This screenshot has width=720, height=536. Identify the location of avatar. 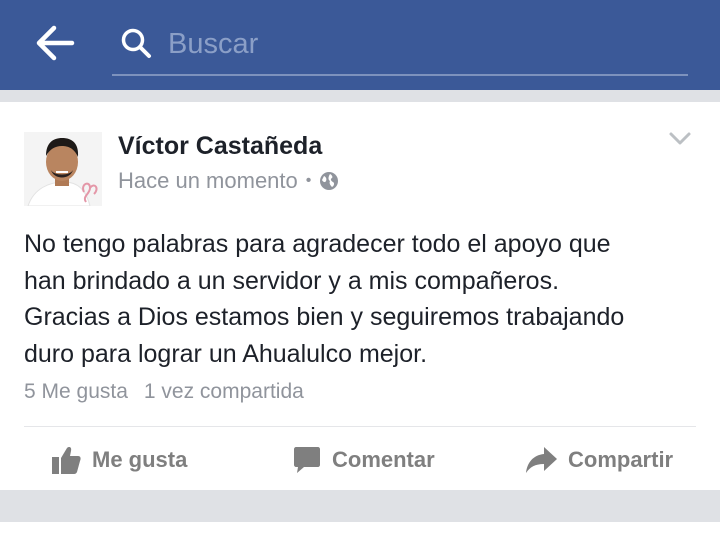
(63, 169).